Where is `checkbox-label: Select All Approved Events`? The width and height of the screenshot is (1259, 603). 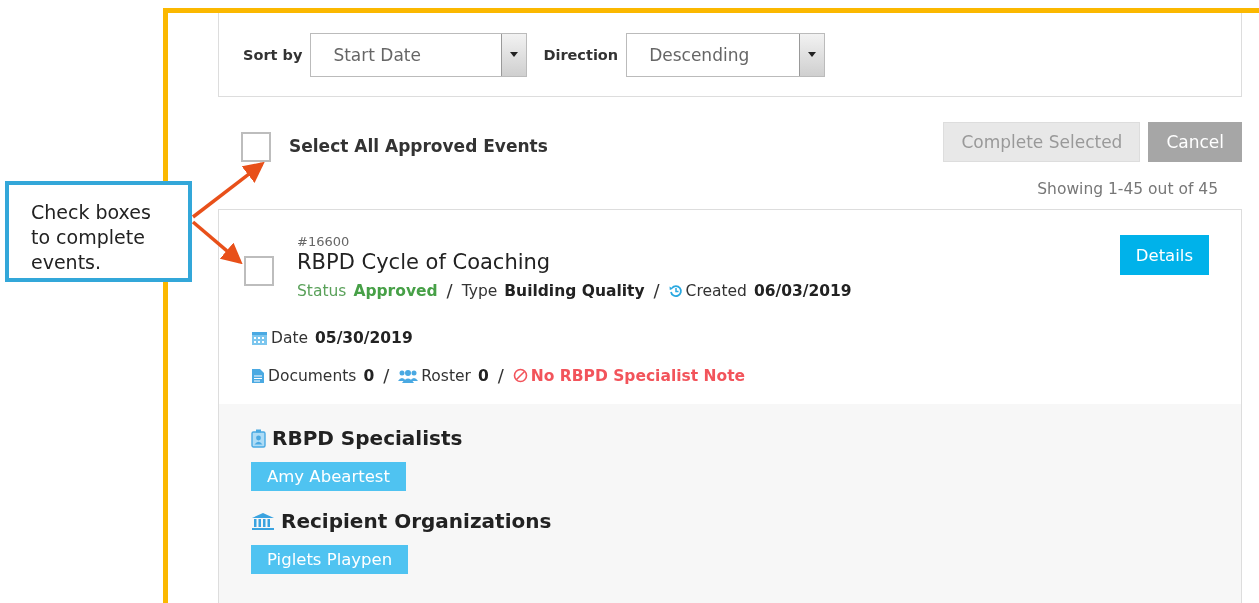
checkbox-label: Select All Approved Events is located at coordinates (419, 146).